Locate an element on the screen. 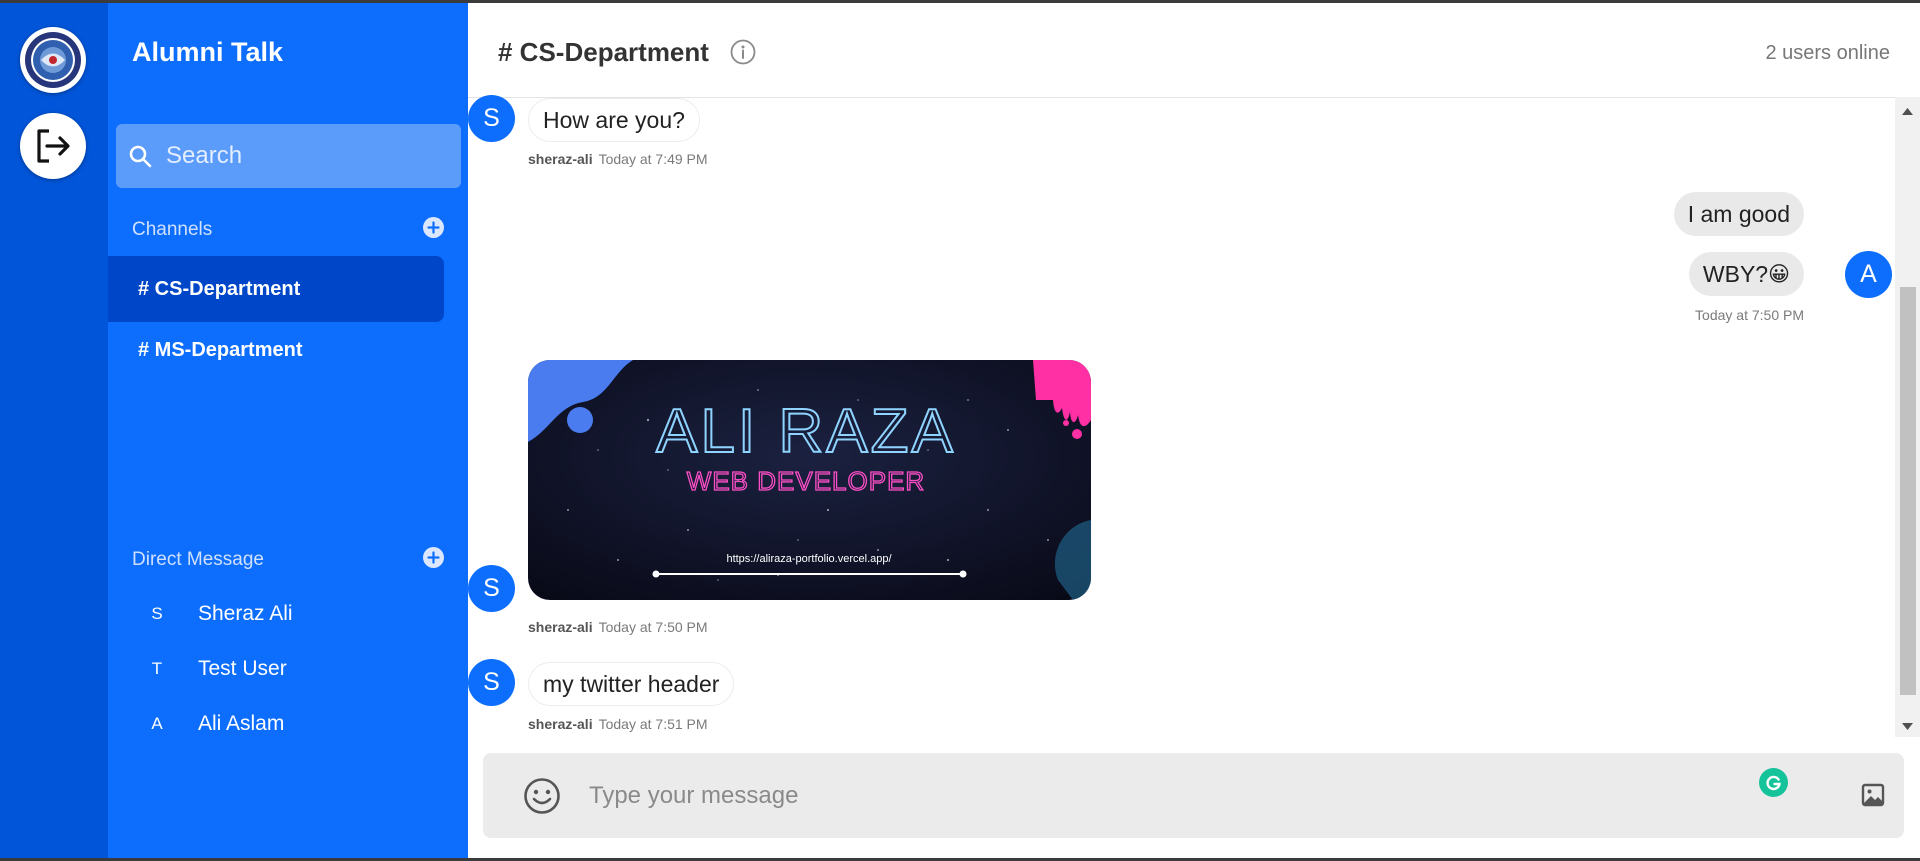  icon-rail is located at coordinates (54, 430).